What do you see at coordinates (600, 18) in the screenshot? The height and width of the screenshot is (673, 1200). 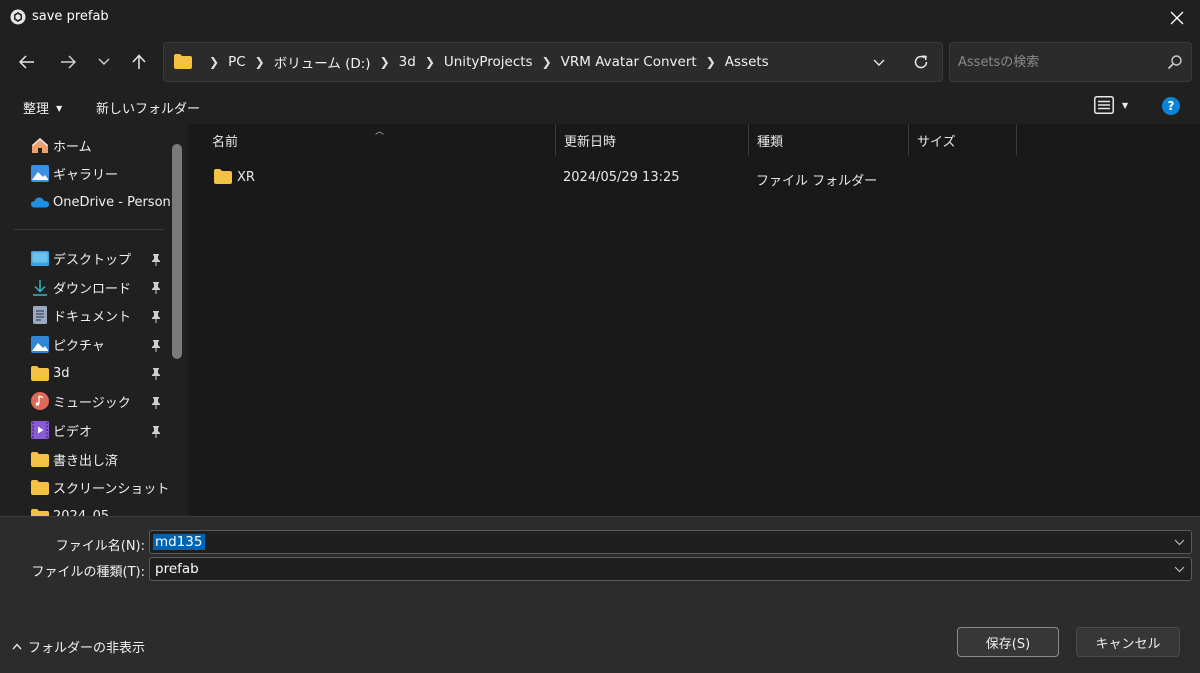 I see `title-bar: save prefab` at bounding box center [600, 18].